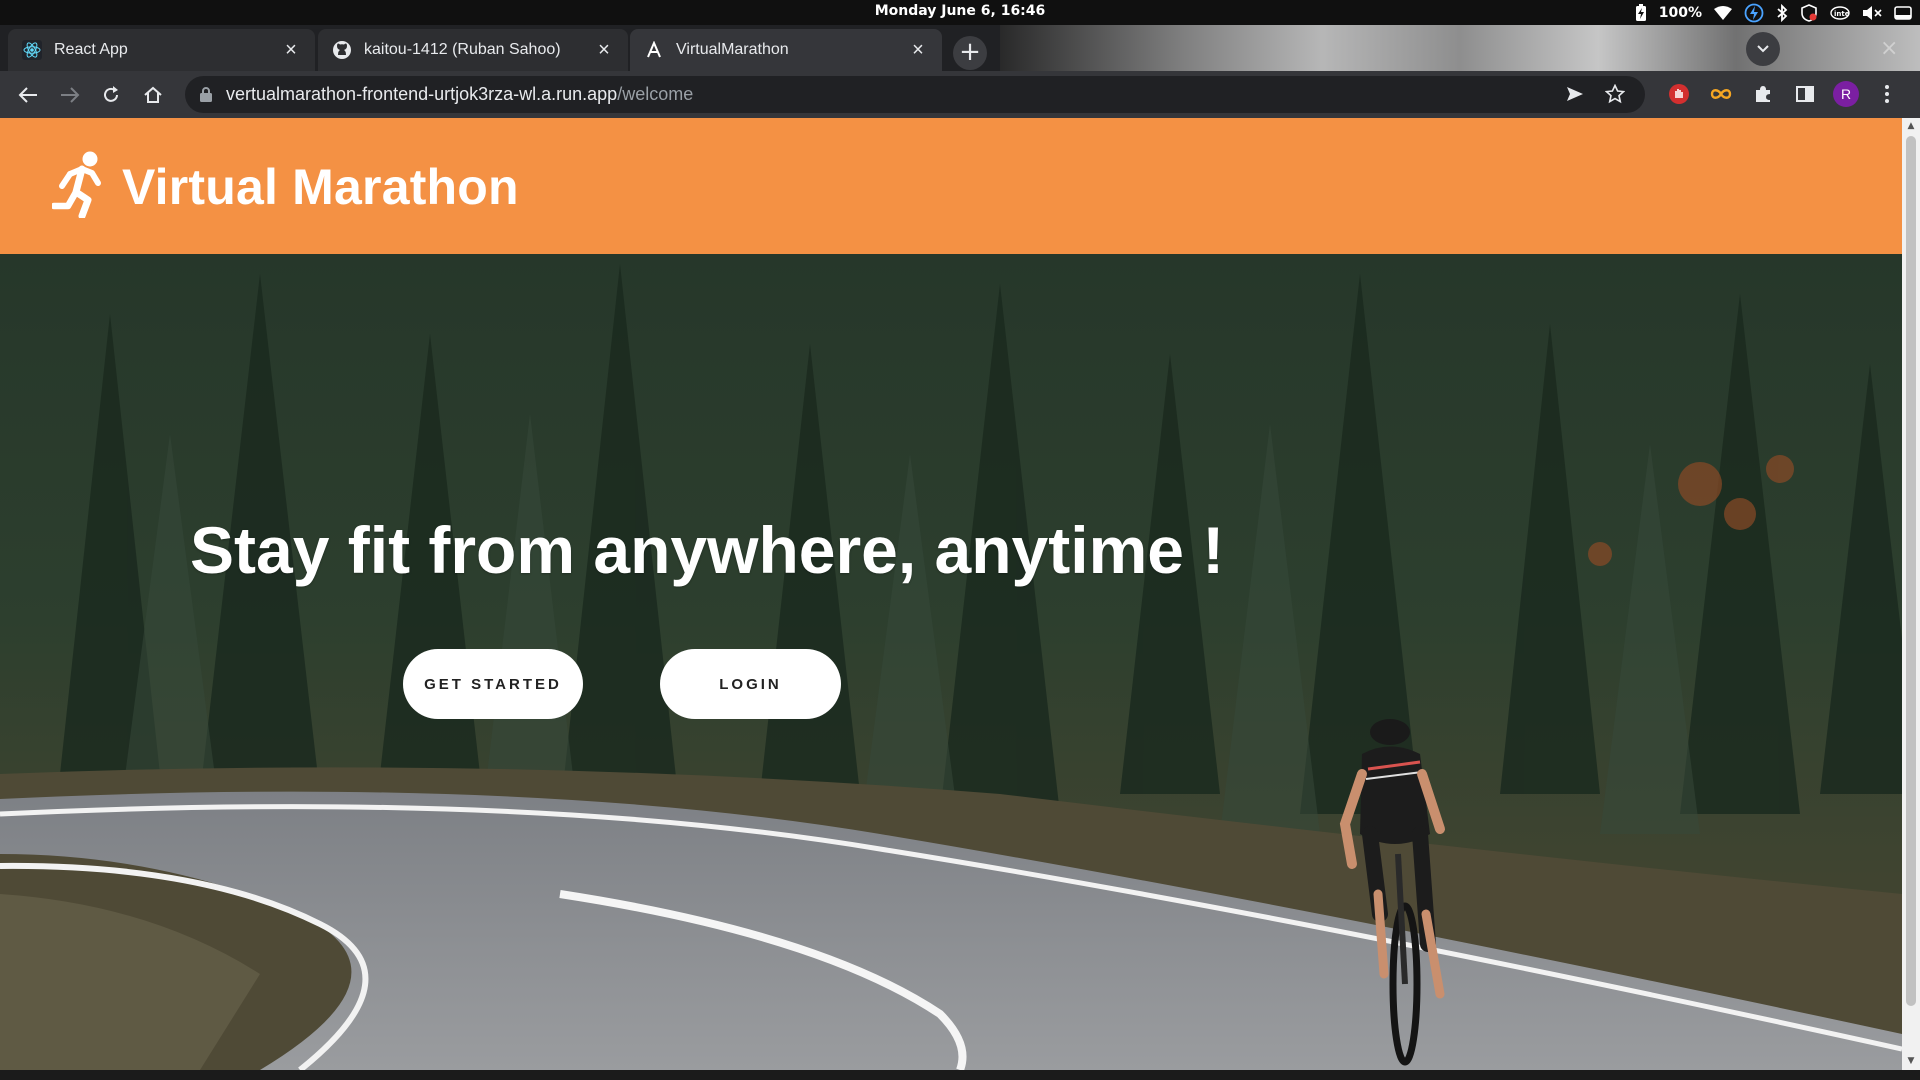  What do you see at coordinates (707, 550) in the screenshot?
I see `hero-heading: Stay fit from anywhere, anytime !` at bounding box center [707, 550].